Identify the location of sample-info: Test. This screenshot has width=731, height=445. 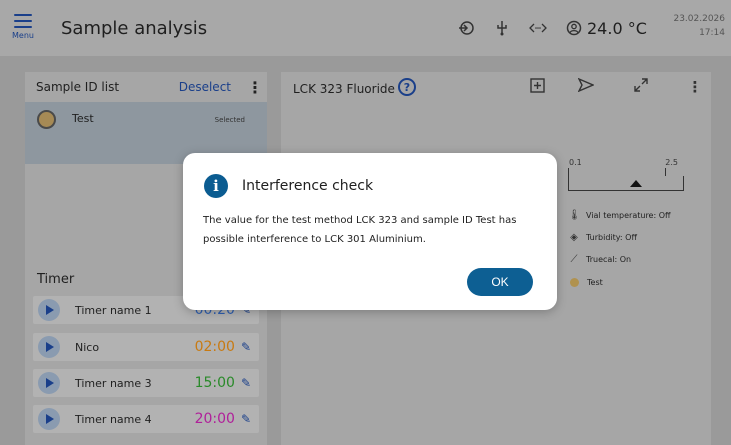
(585, 282).